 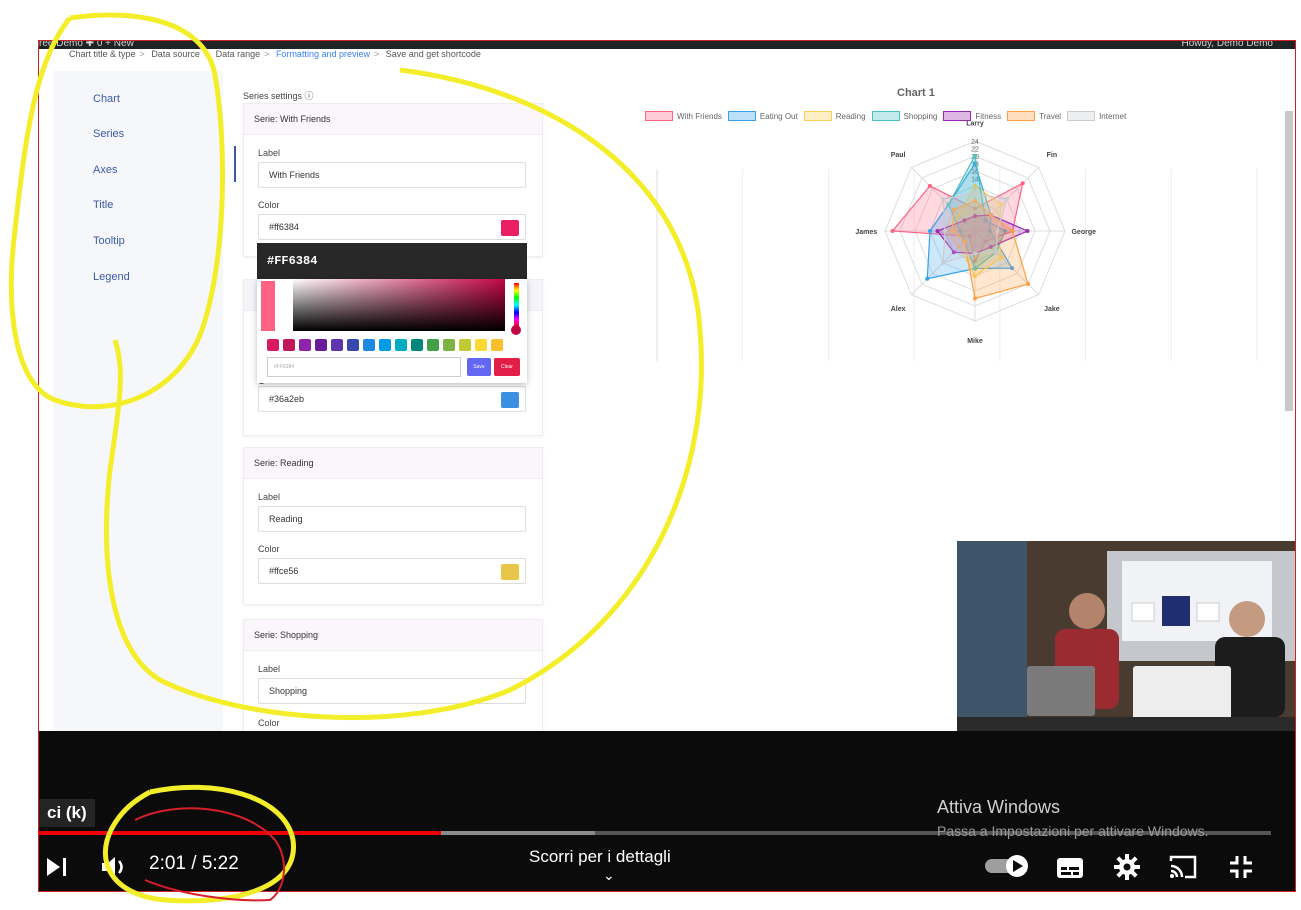 I want to click on picker-hex-input: #FF6384, so click(x=364, y=367).